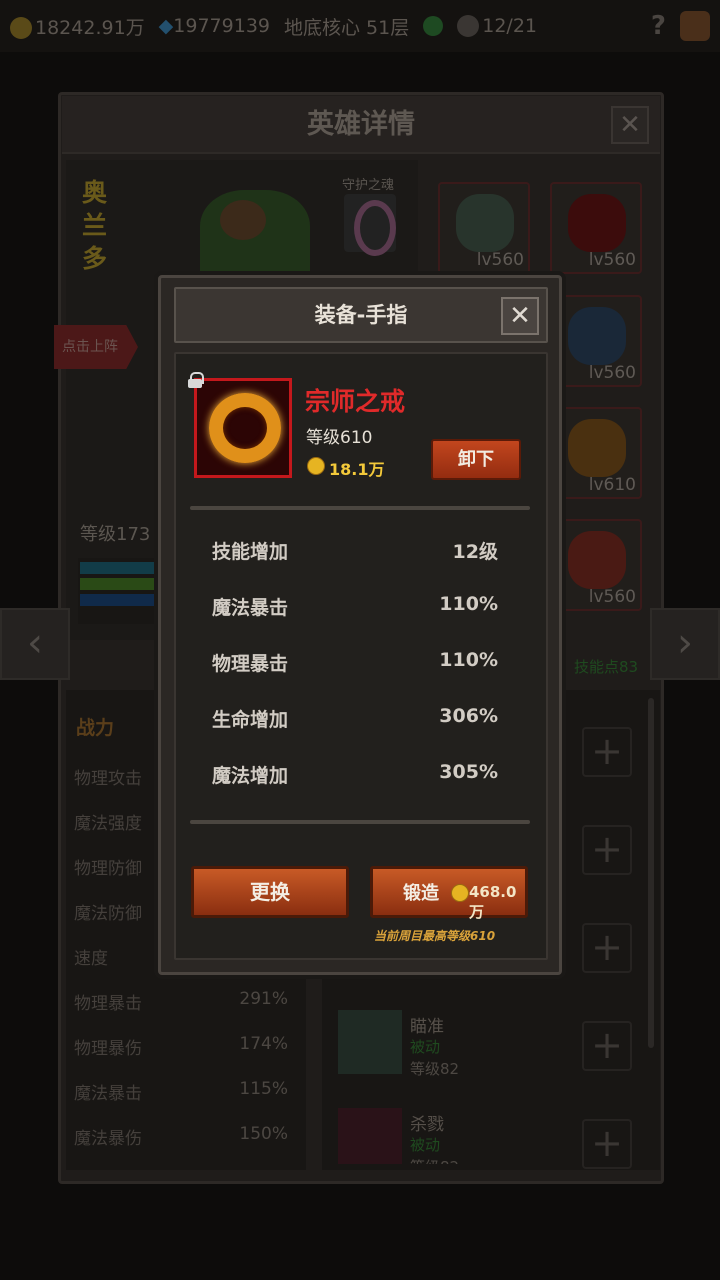  What do you see at coordinates (357, 469) in the screenshot?
I see `item-price: 18.1万` at bounding box center [357, 469].